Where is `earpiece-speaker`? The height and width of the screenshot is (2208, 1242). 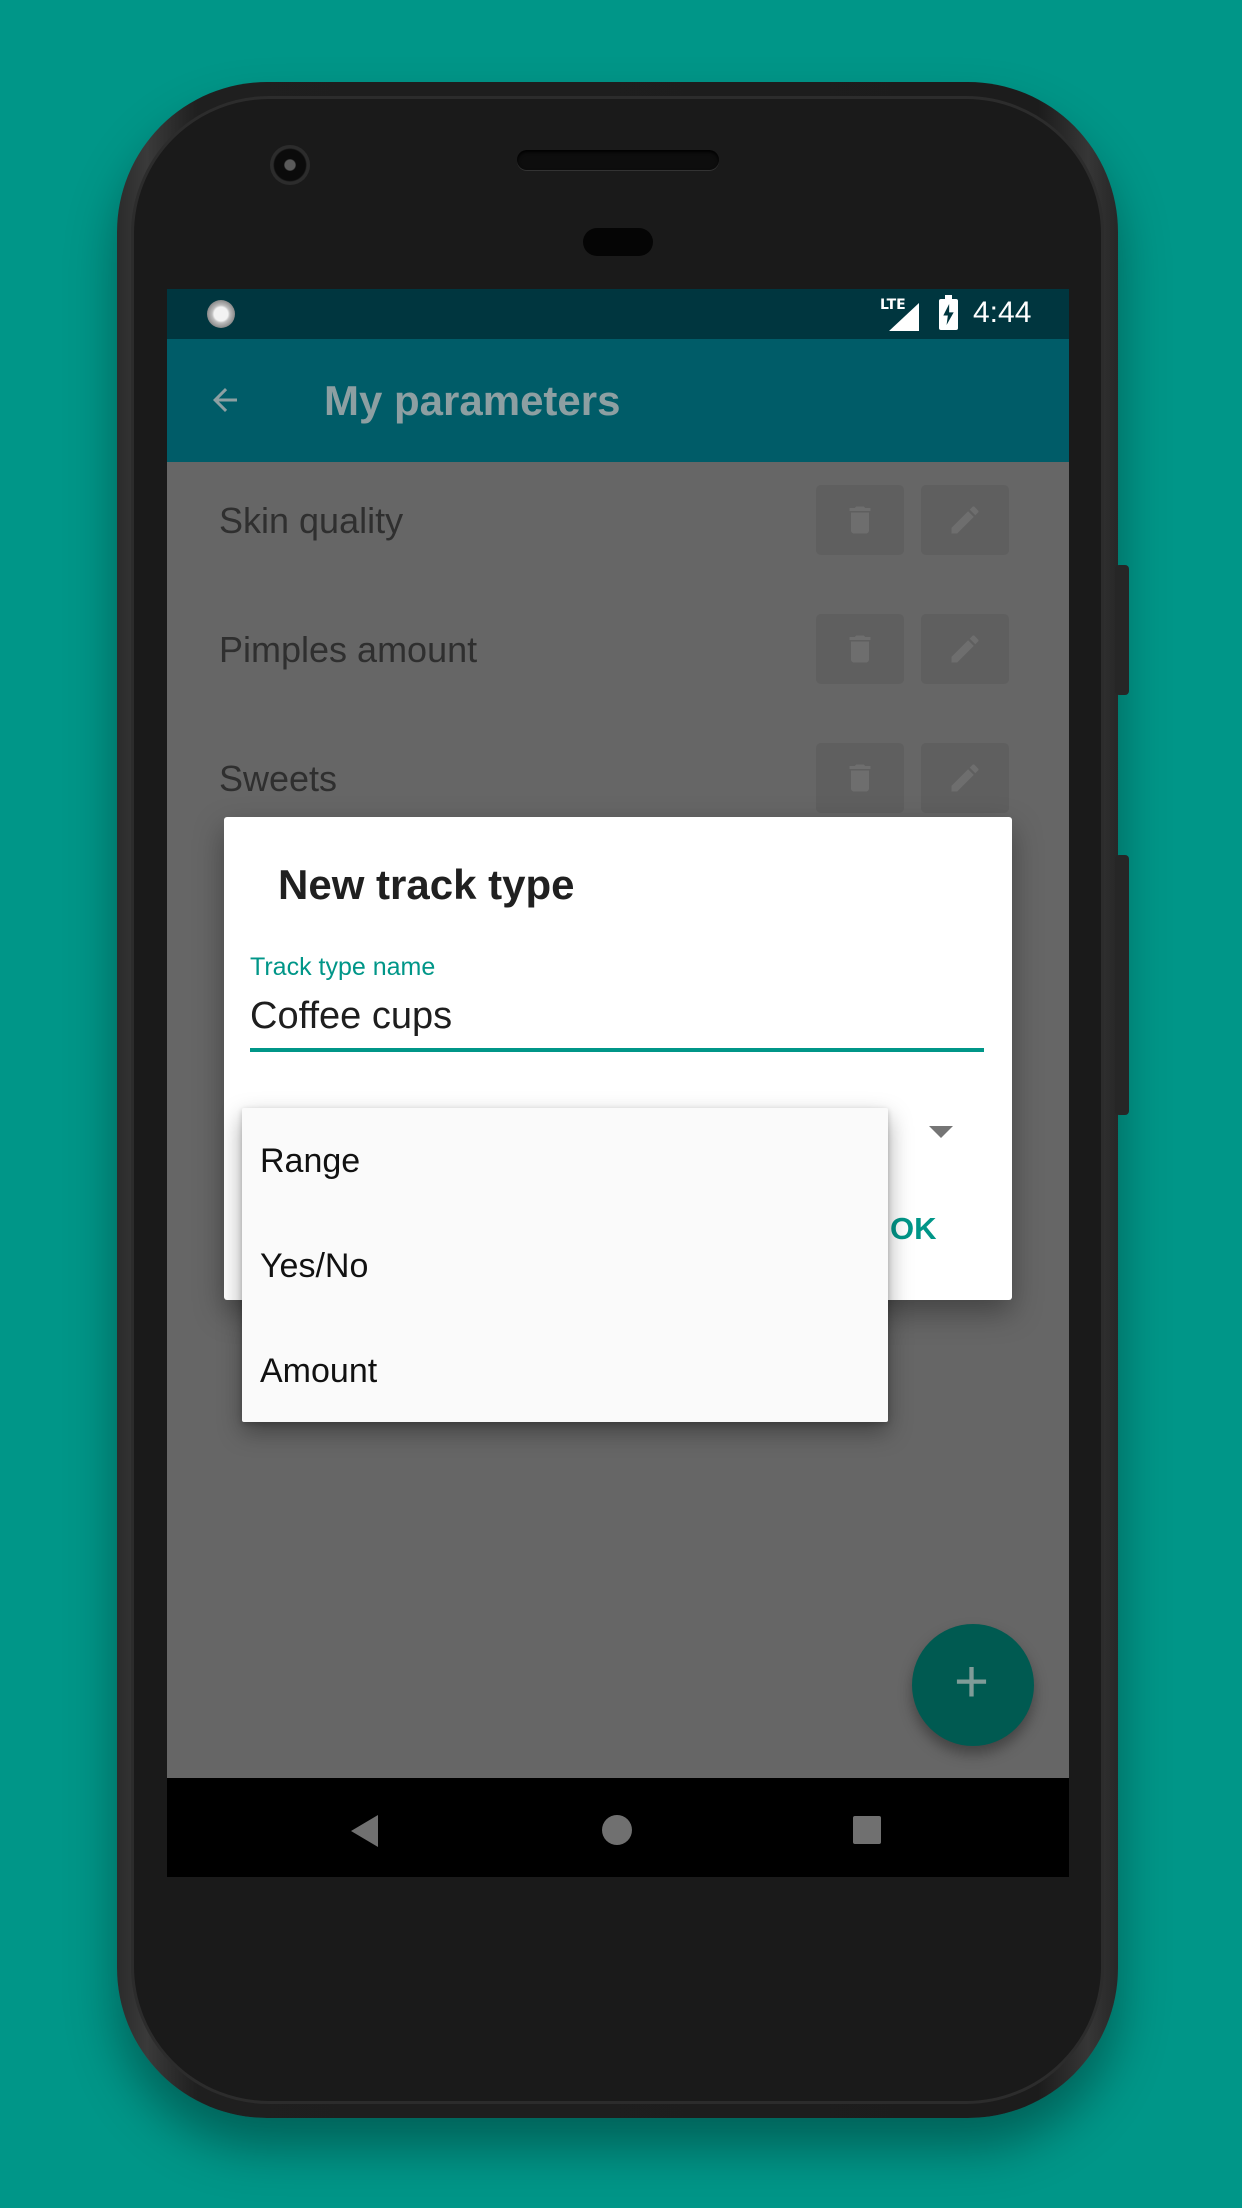
earpiece-speaker is located at coordinates (618, 160).